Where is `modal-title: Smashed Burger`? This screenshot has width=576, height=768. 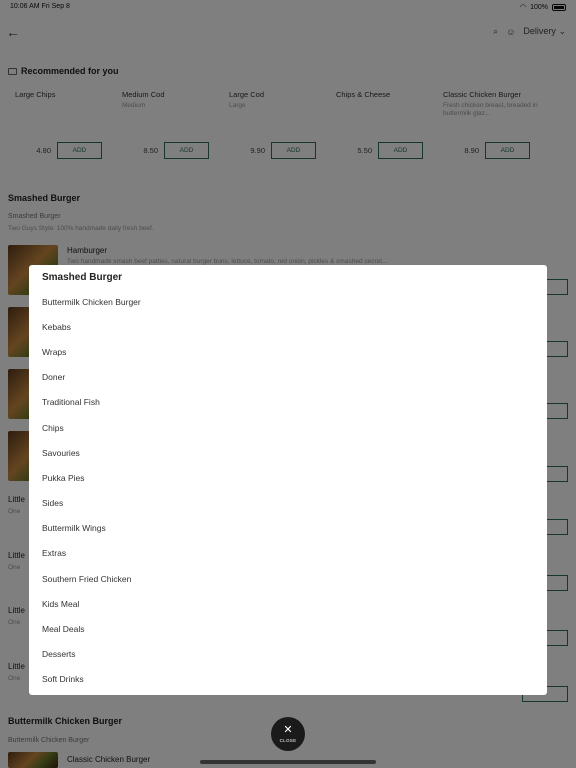
modal-title: Smashed Burger is located at coordinates (82, 277).